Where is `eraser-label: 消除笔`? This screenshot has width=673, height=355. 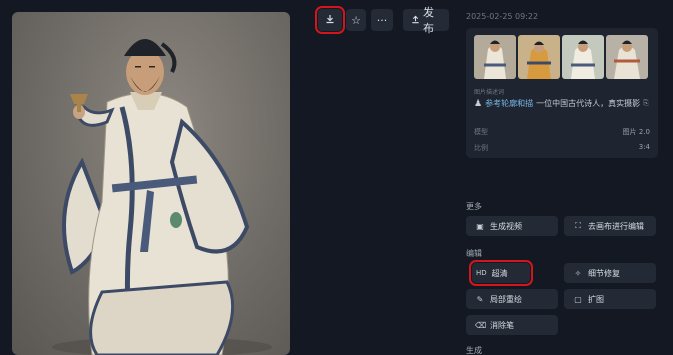
eraser-label: 消除笔 is located at coordinates (502, 325).